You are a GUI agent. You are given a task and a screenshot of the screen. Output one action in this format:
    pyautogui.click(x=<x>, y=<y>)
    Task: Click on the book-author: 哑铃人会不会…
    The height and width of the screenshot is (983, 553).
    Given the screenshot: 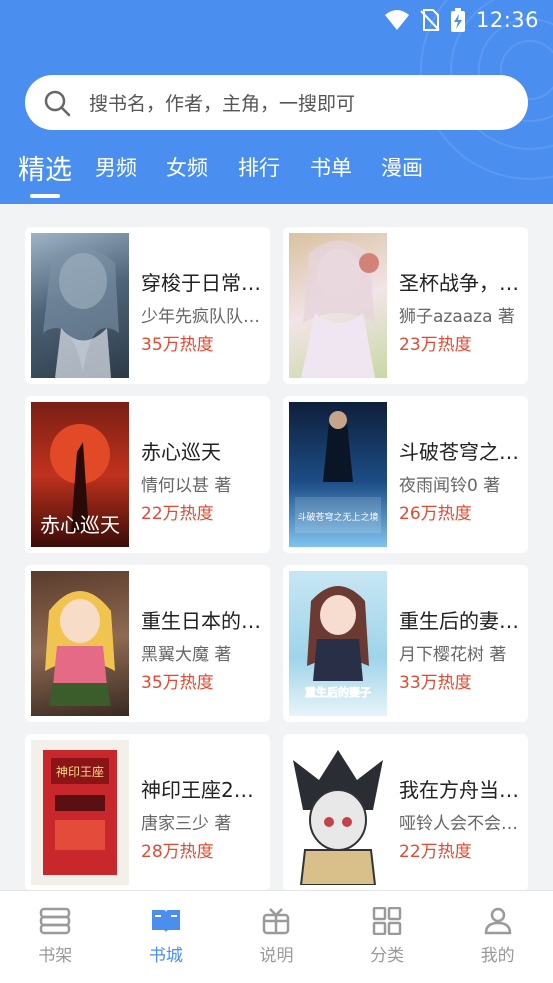 What is the action you would take?
    pyautogui.click(x=458, y=824)
    